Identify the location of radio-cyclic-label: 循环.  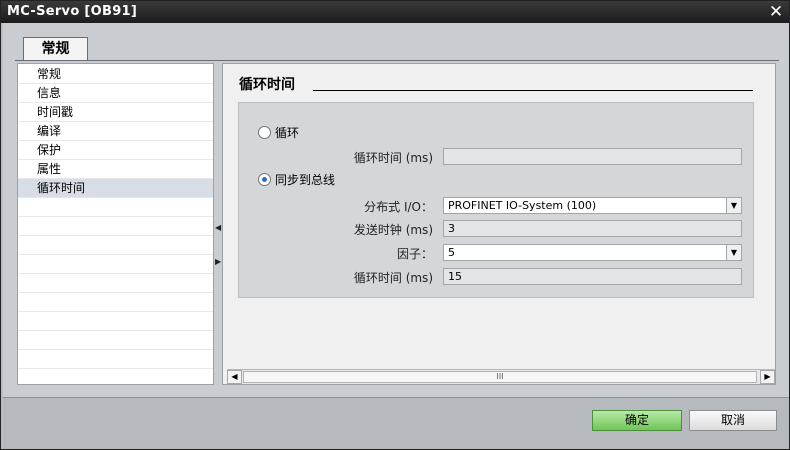
(287, 132).